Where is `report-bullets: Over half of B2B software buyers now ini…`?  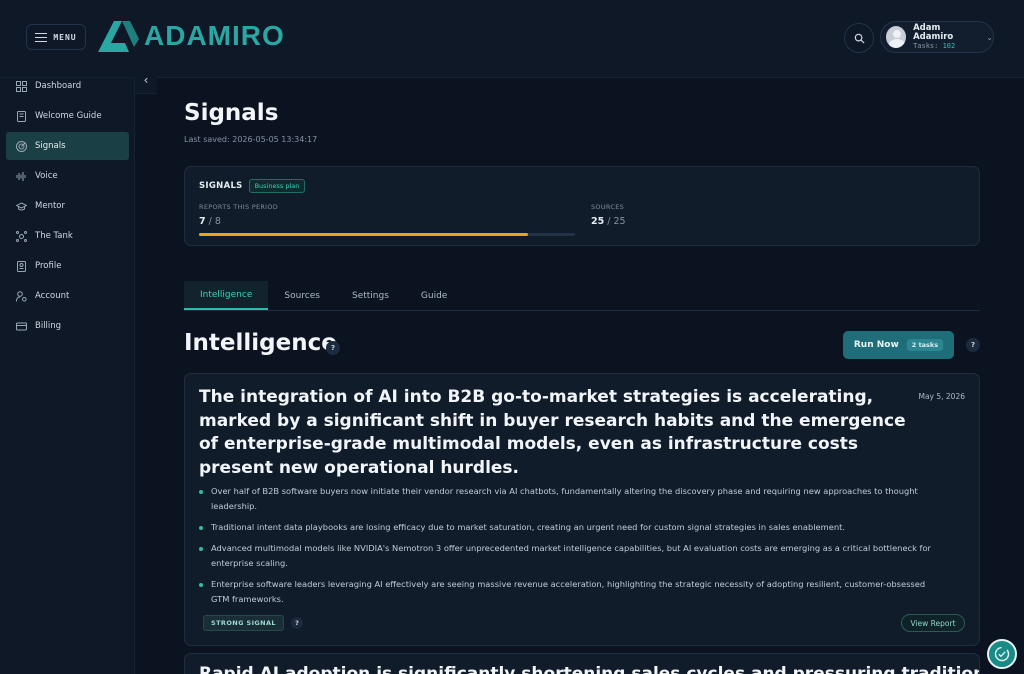 report-bullets: Over half of B2B software buyers now ini… is located at coordinates (569, 548).